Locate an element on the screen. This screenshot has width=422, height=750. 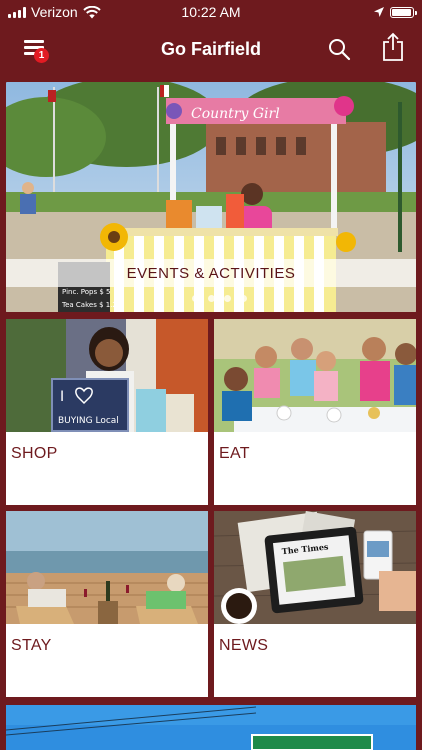
signal-icon is located at coordinates (17, 12).